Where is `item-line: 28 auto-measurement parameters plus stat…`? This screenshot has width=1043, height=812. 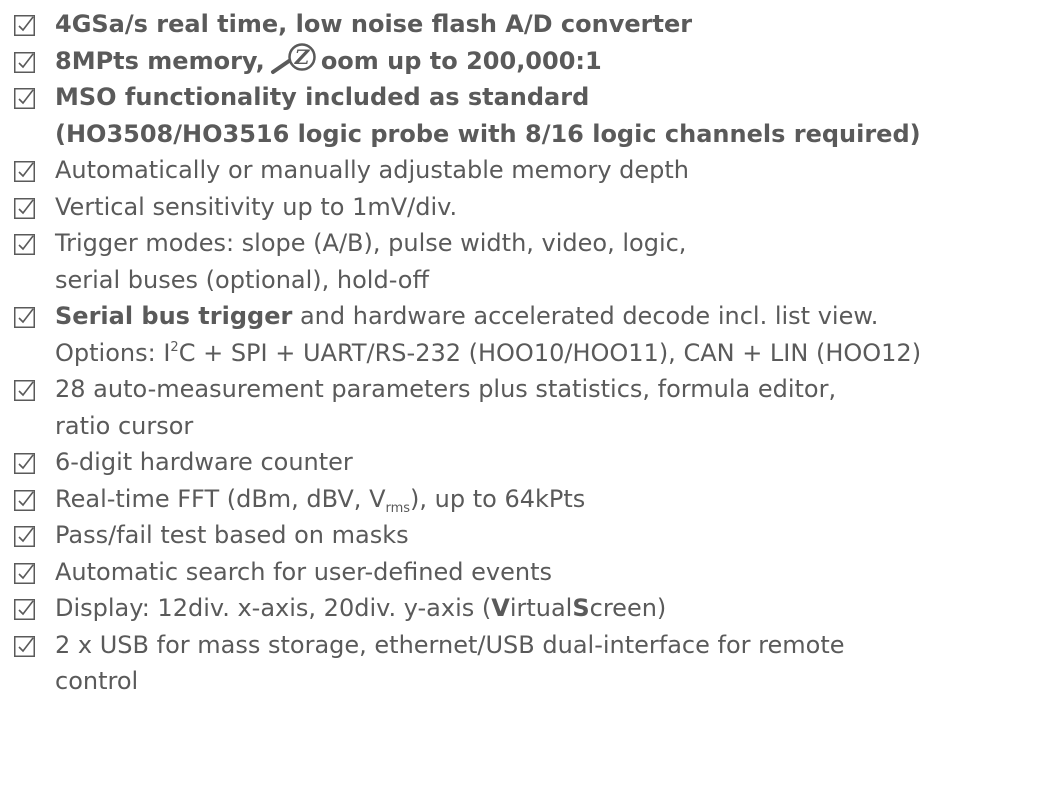
item-line: 28 auto-measurement parameters plus stat… is located at coordinates (446, 389).